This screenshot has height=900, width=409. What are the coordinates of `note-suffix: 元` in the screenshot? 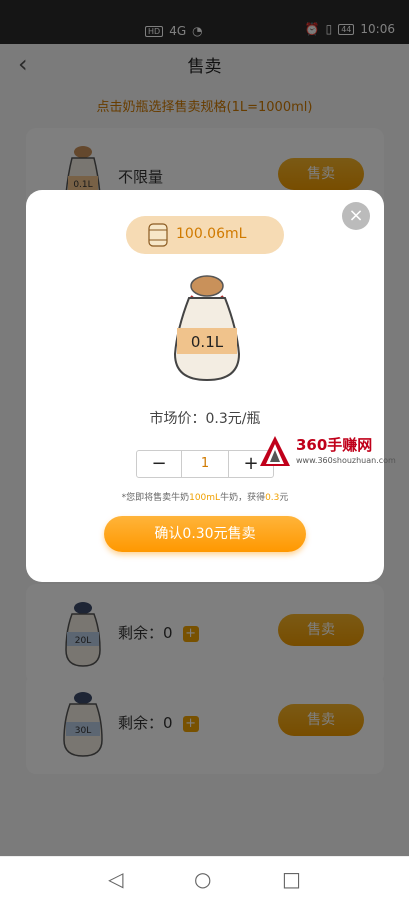 It's located at (284, 498).